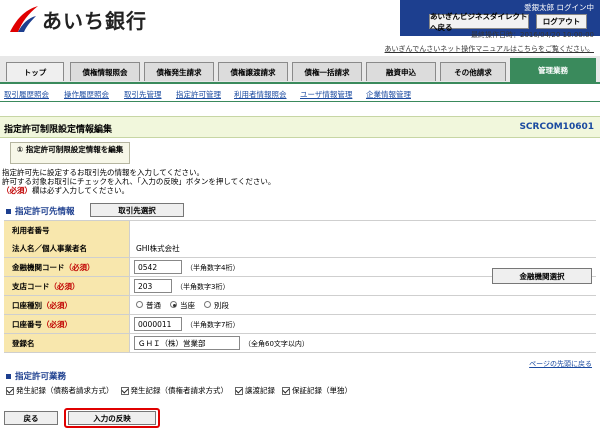 The height and width of the screenshot is (439, 600). Describe the element at coordinates (139, 304) in the screenshot. I see `radio-ordinary` at that location.